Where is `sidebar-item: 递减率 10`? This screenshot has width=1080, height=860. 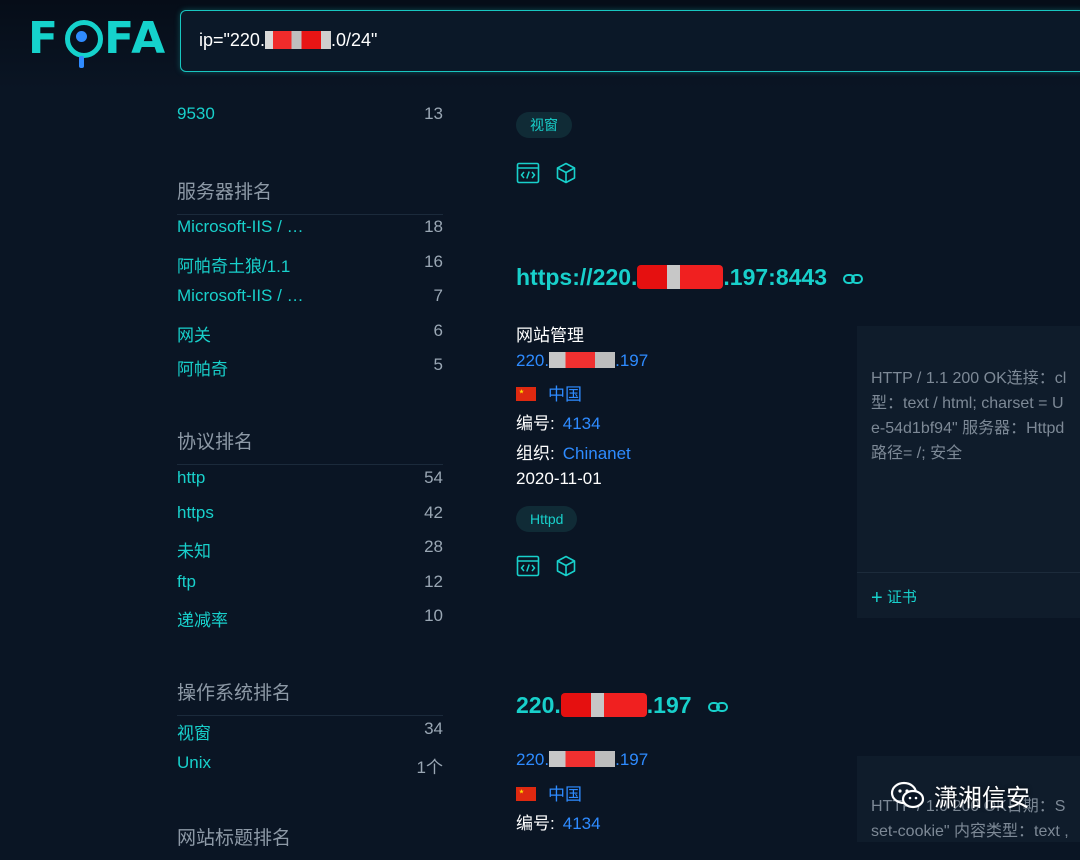 sidebar-item: 递减率 10 is located at coordinates (310, 618).